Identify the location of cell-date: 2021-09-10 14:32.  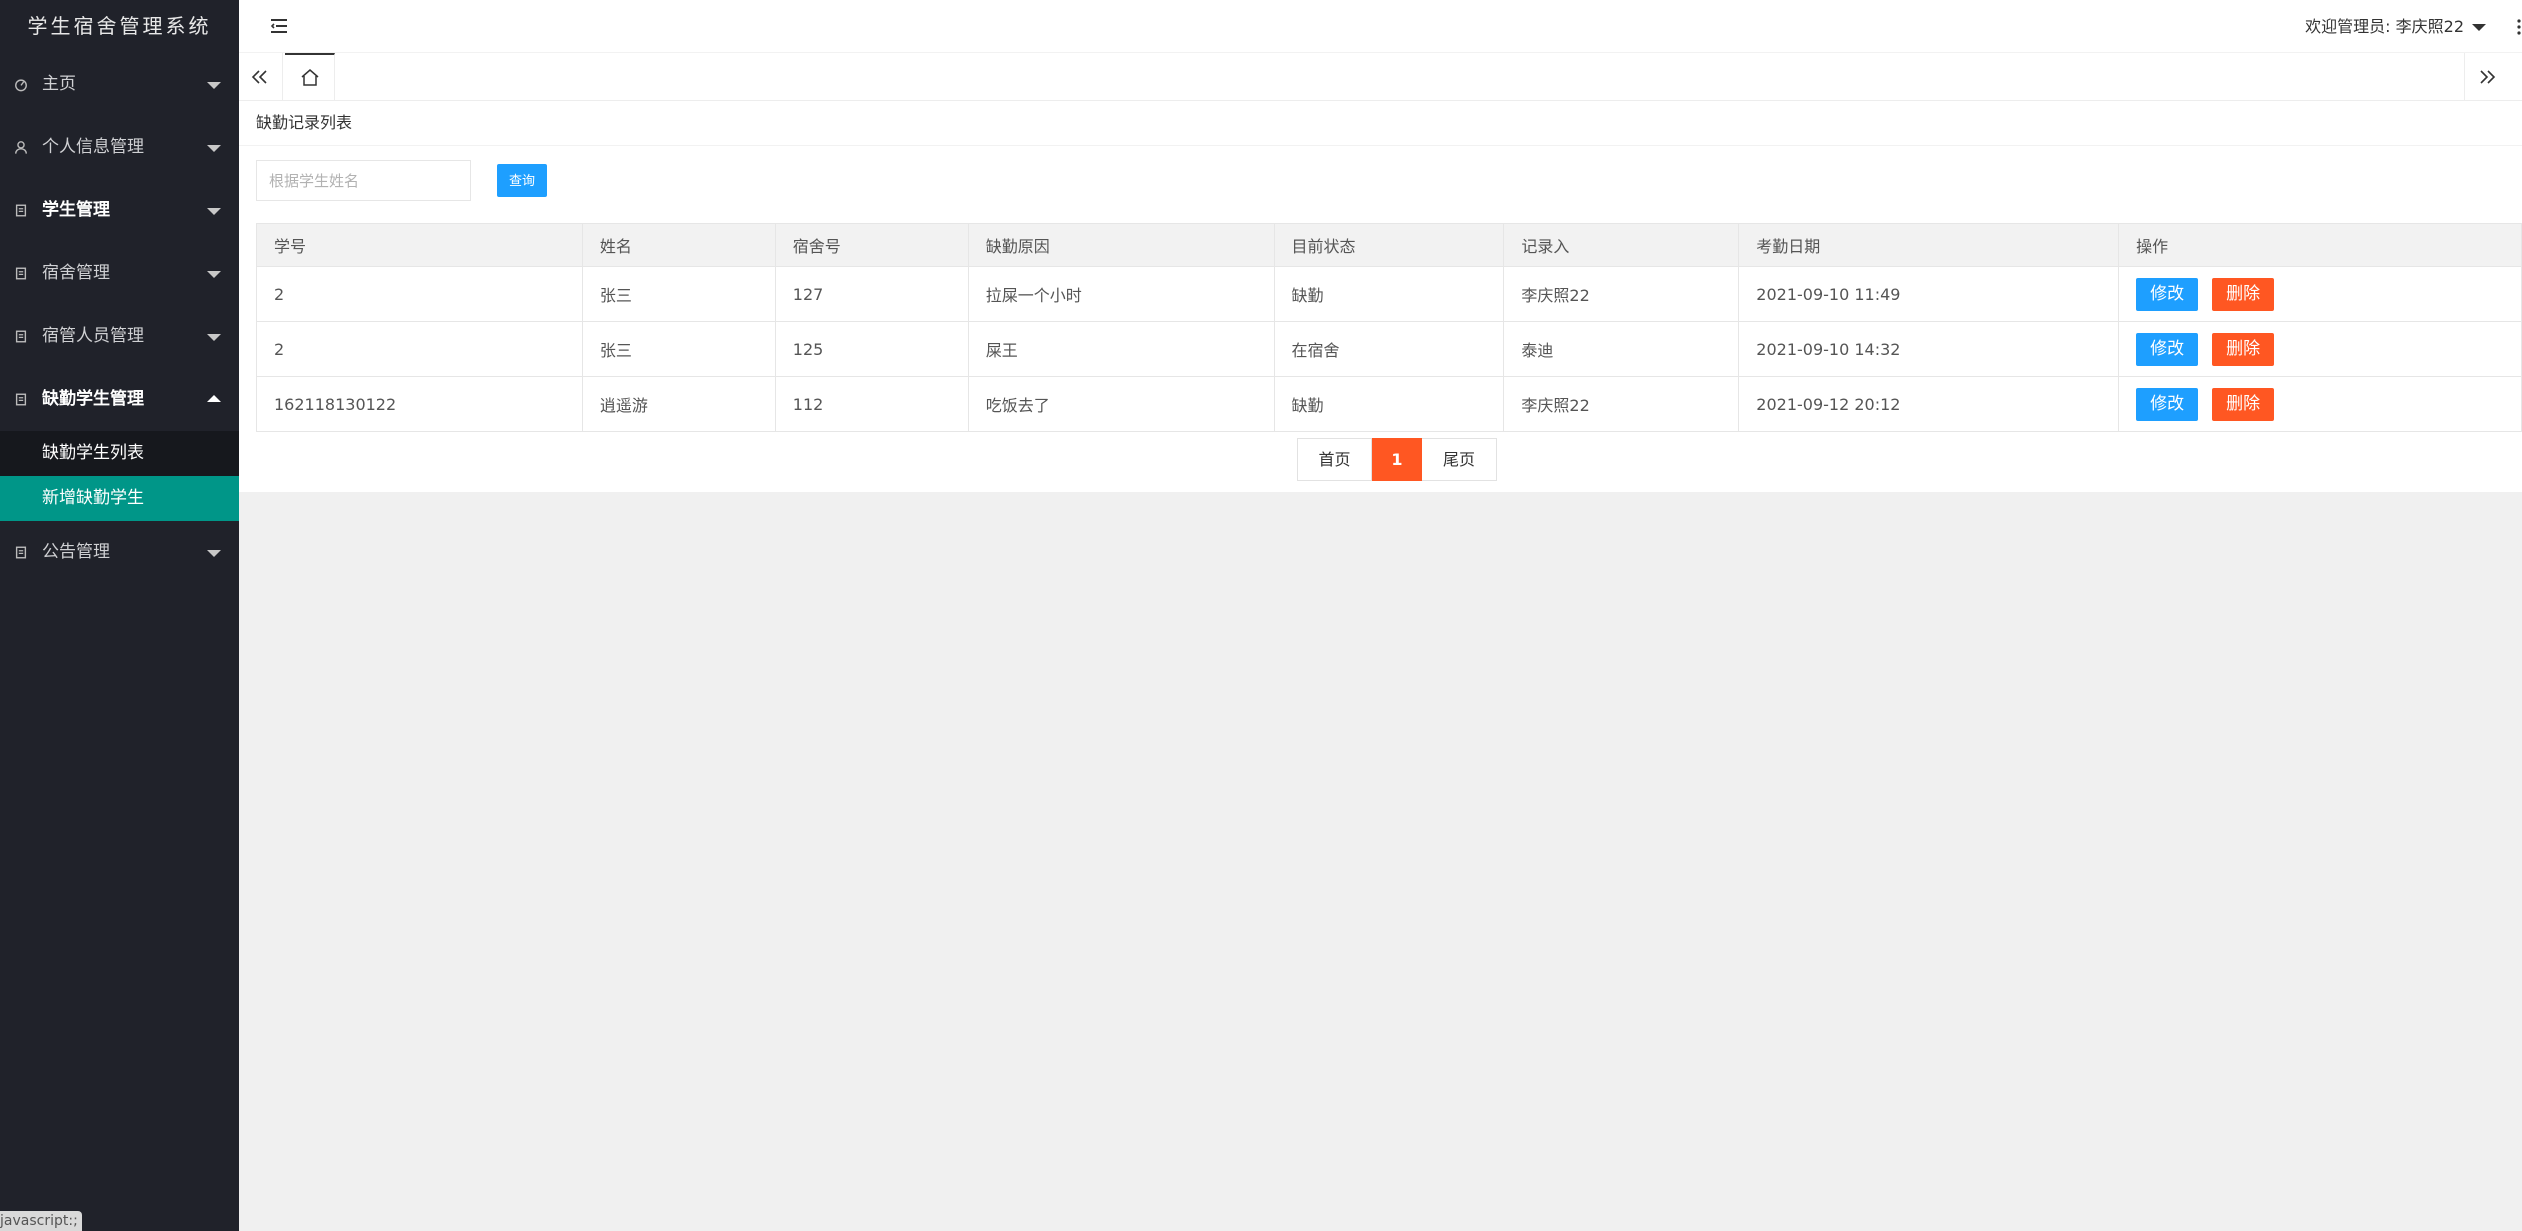
(1929, 349).